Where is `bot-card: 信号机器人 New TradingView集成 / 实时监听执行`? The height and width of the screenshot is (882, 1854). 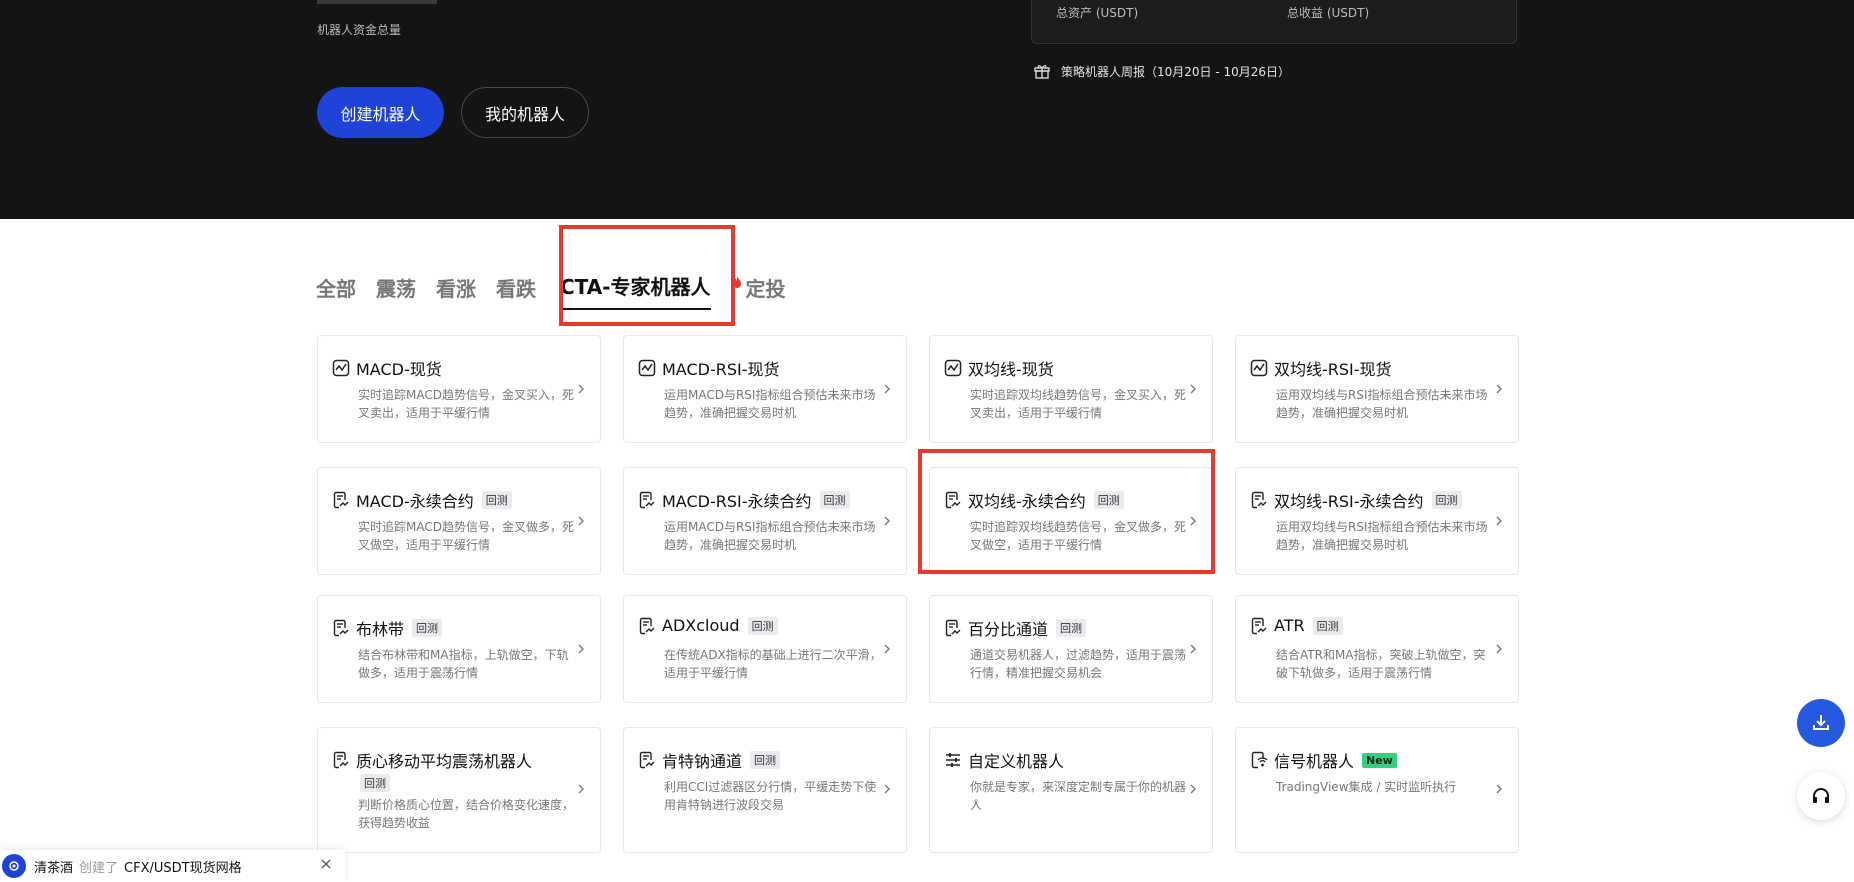 bot-card: 信号机器人 New TradingView集成 / 实时监听执行 is located at coordinates (1377, 790).